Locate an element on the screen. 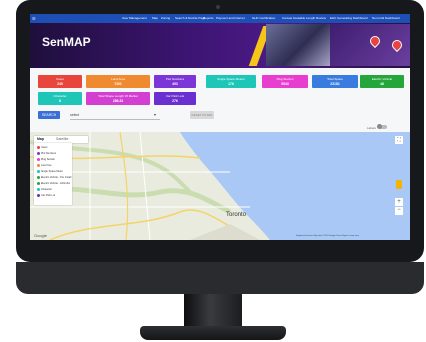 The width and height of the screenshot is (426, 342). search-button: SEARCH is located at coordinates (49, 115).